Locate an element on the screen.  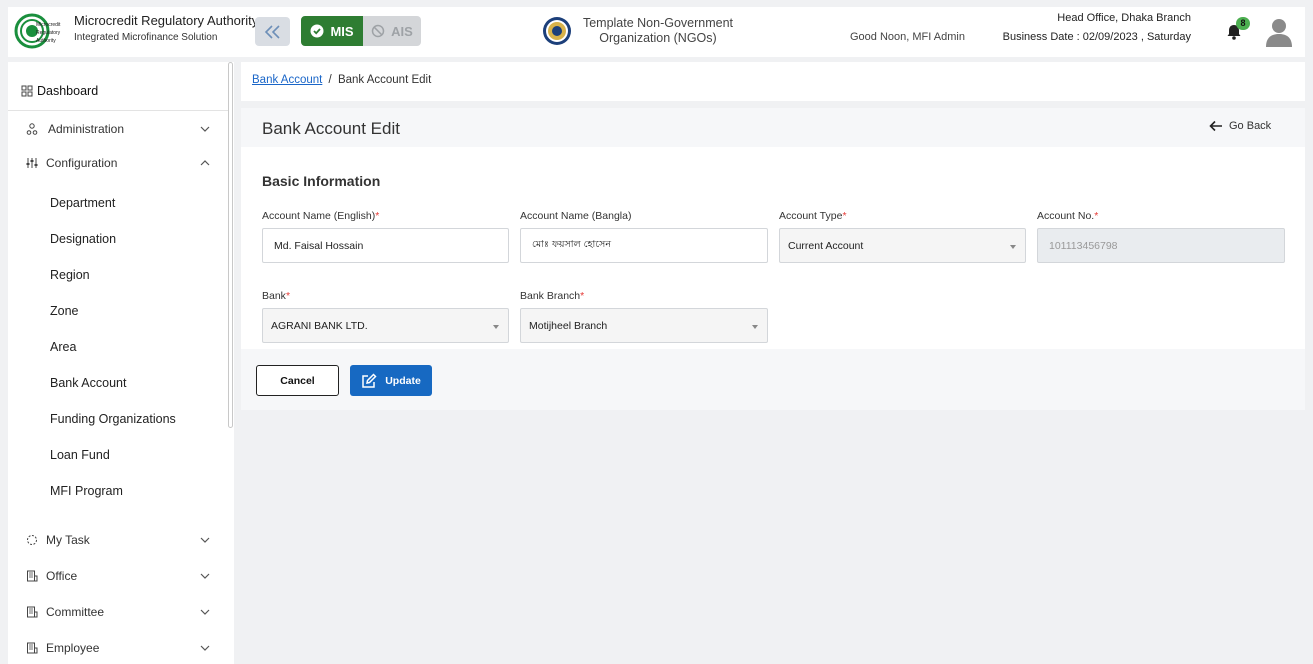
mis-label: MIS is located at coordinates (342, 31).